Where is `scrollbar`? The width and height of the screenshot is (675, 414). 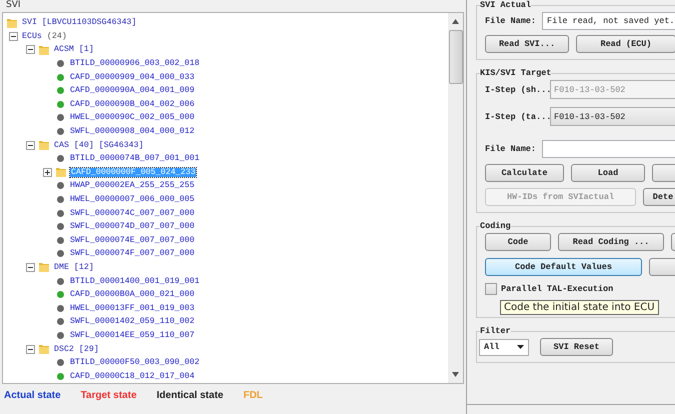
scrollbar is located at coordinates (455, 198).